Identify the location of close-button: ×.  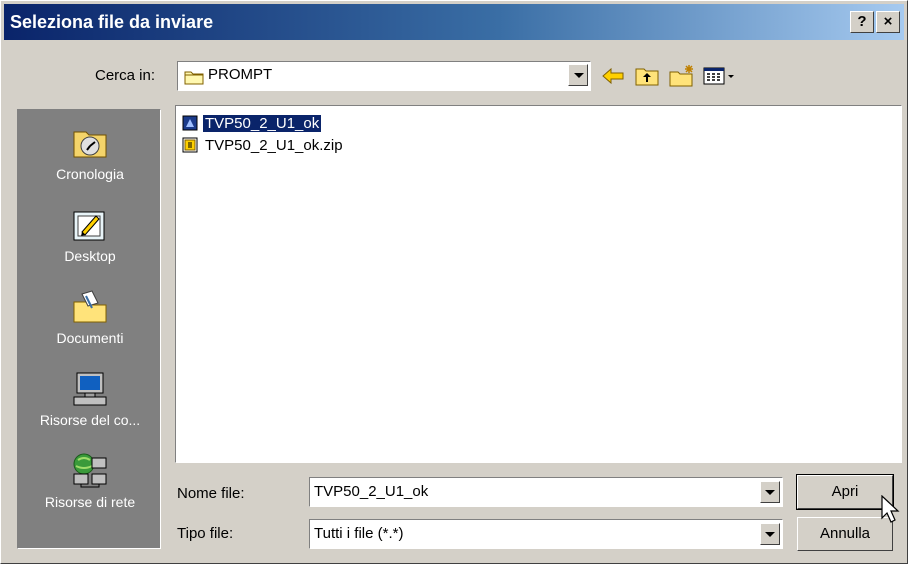
(888, 22).